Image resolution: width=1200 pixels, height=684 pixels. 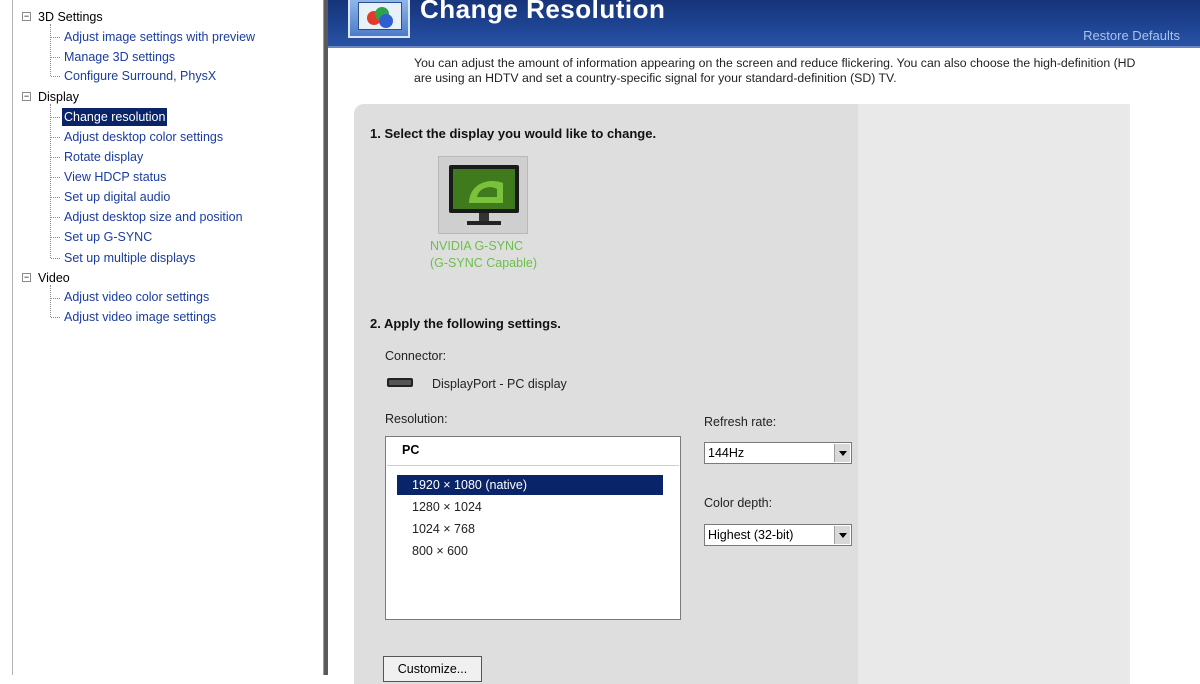 What do you see at coordinates (54, 278) in the screenshot?
I see `tree-category-label: Video` at bounding box center [54, 278].